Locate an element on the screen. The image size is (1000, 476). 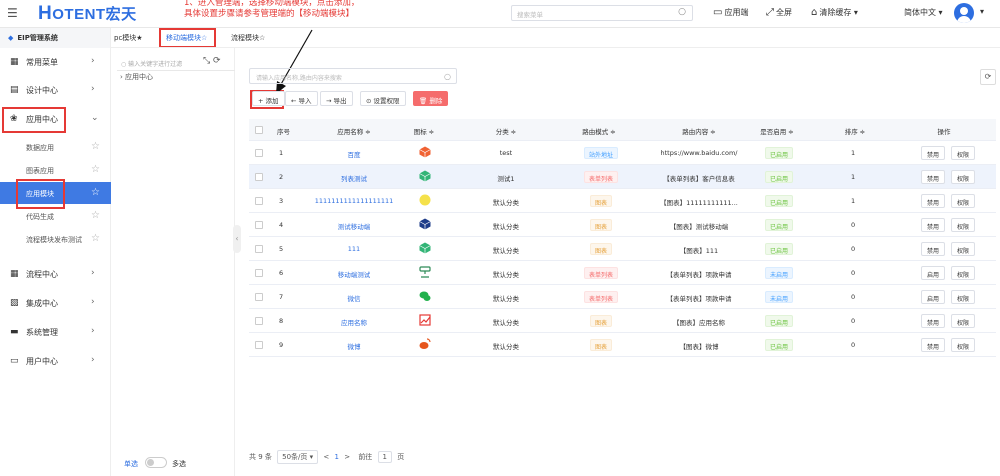
table-row: 4 测试移动端 默认分类 图表 【图表】测试移动端 已启用 0 禁用 权限 is located at coordinates (622, 225).